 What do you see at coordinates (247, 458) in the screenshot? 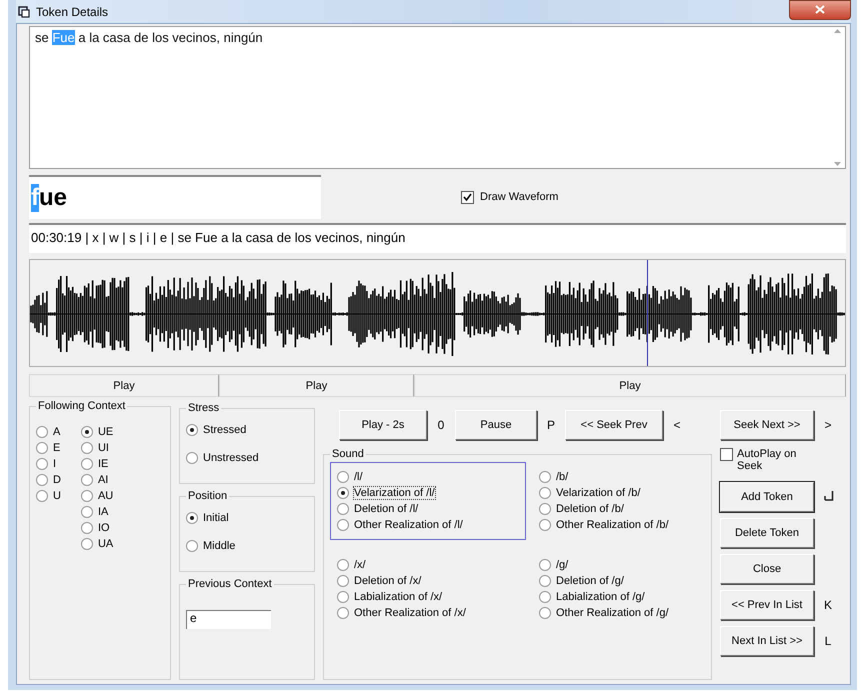
I see `radio-option: Unstressed` at bounding box center [247, 458].